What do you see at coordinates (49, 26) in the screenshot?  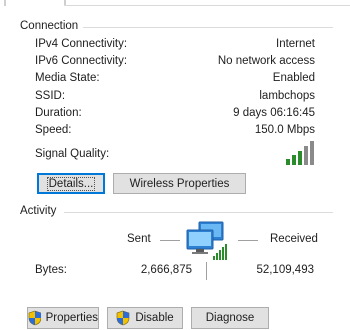 I see `connection-group-title: Connection` at bounding box center [49, 26].